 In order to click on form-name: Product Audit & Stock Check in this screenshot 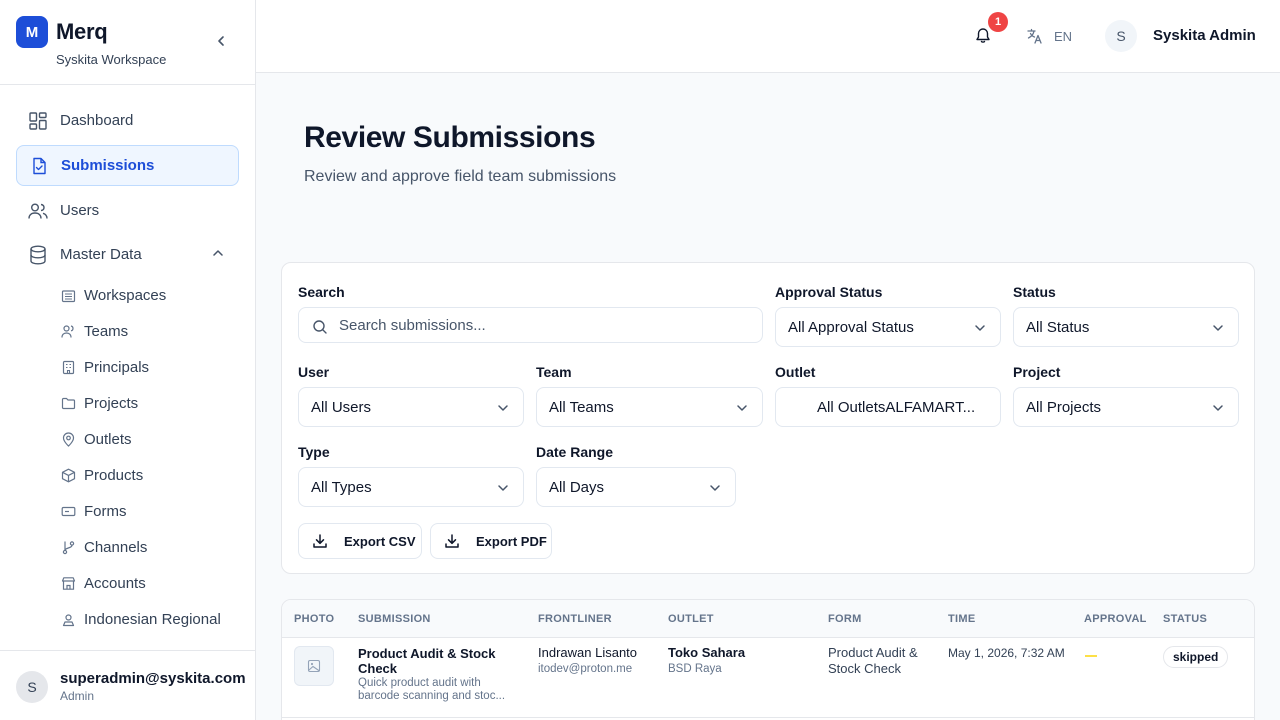, I will do `click(873, 660)`.